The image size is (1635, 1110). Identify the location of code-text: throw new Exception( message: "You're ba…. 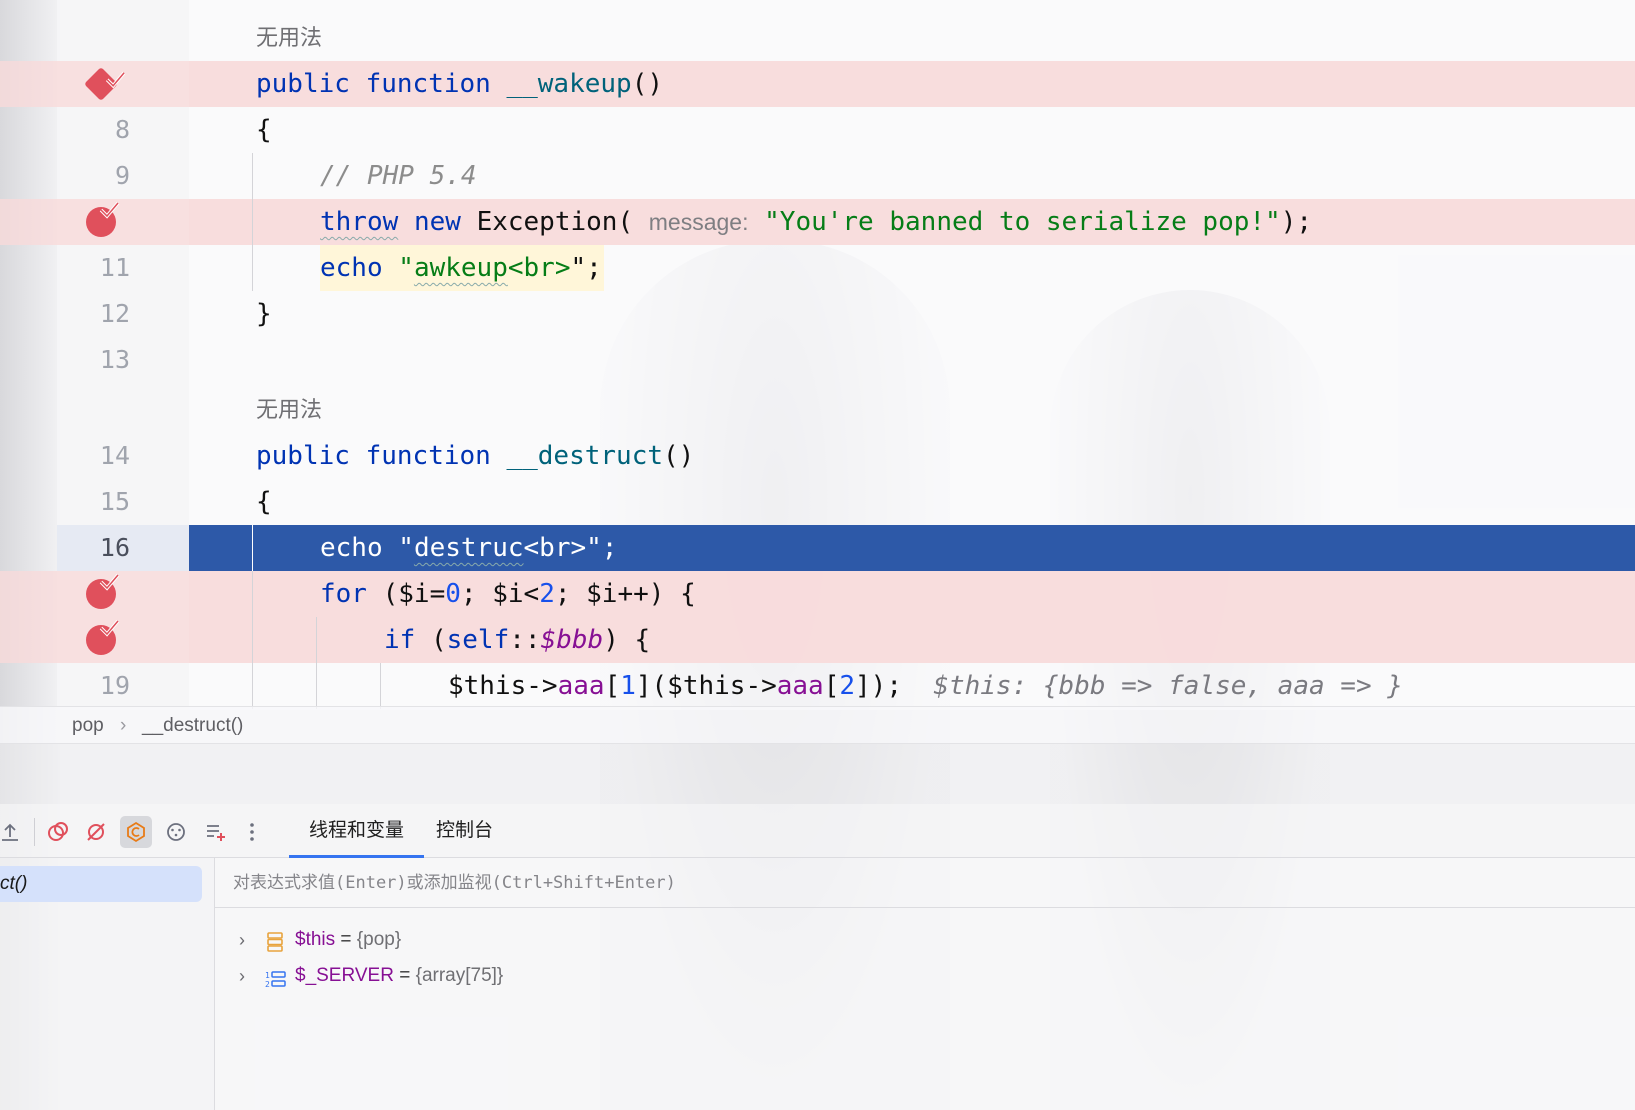
(816, 222).